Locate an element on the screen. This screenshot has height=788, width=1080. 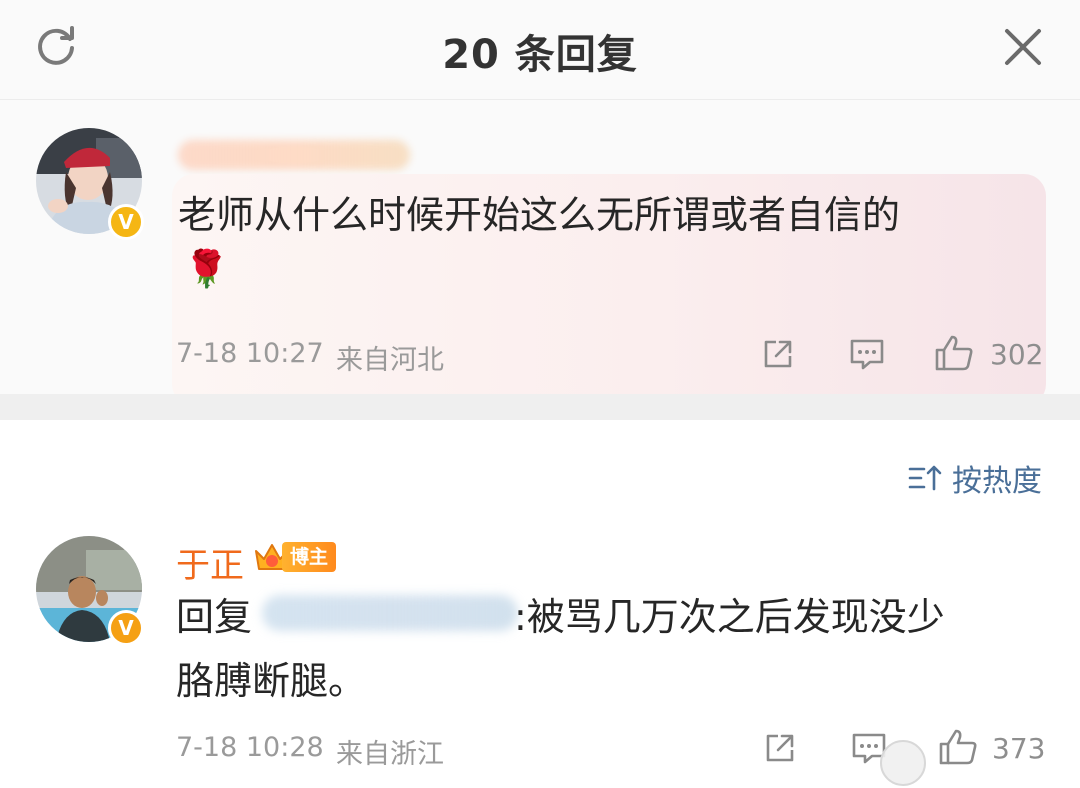
rose-emoji: 🌹 is located at coordinates (206, 269).